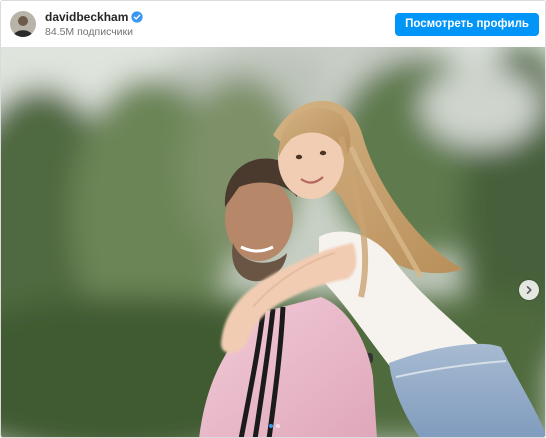  Describe the element at coordinates (89, 31) in the screenshot. I see `follower-count: 84.5M подписчики` at that location.